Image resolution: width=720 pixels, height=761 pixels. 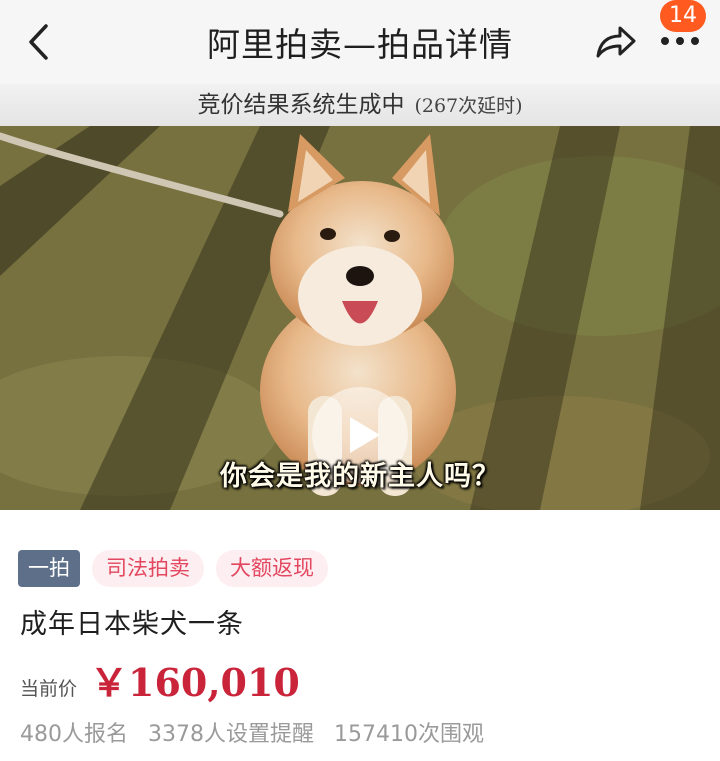 What do you see at coordinates (683, 16) in the screenshot?
I see `notification-badge: 14` at bounding box center [683, 16].